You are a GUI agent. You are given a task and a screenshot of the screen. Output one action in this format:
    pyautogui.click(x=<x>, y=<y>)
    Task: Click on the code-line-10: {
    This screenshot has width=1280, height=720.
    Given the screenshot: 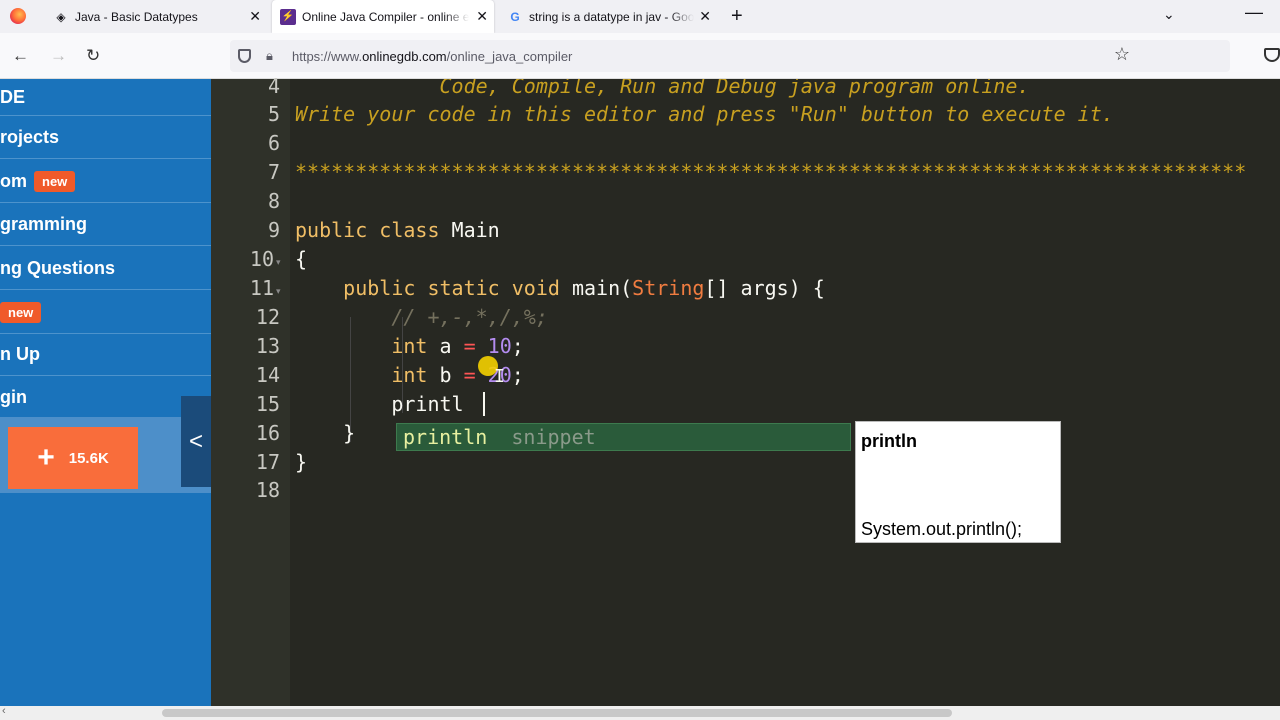 What is the action you would take?
    pyautogui.click(x=301, y=259)
    